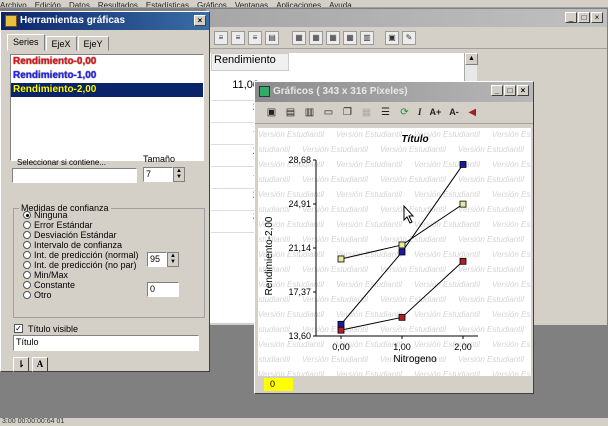 This screenshot has height=426, width=608. I want to click on scroll-up-icon: ▲, so click(471, 59).